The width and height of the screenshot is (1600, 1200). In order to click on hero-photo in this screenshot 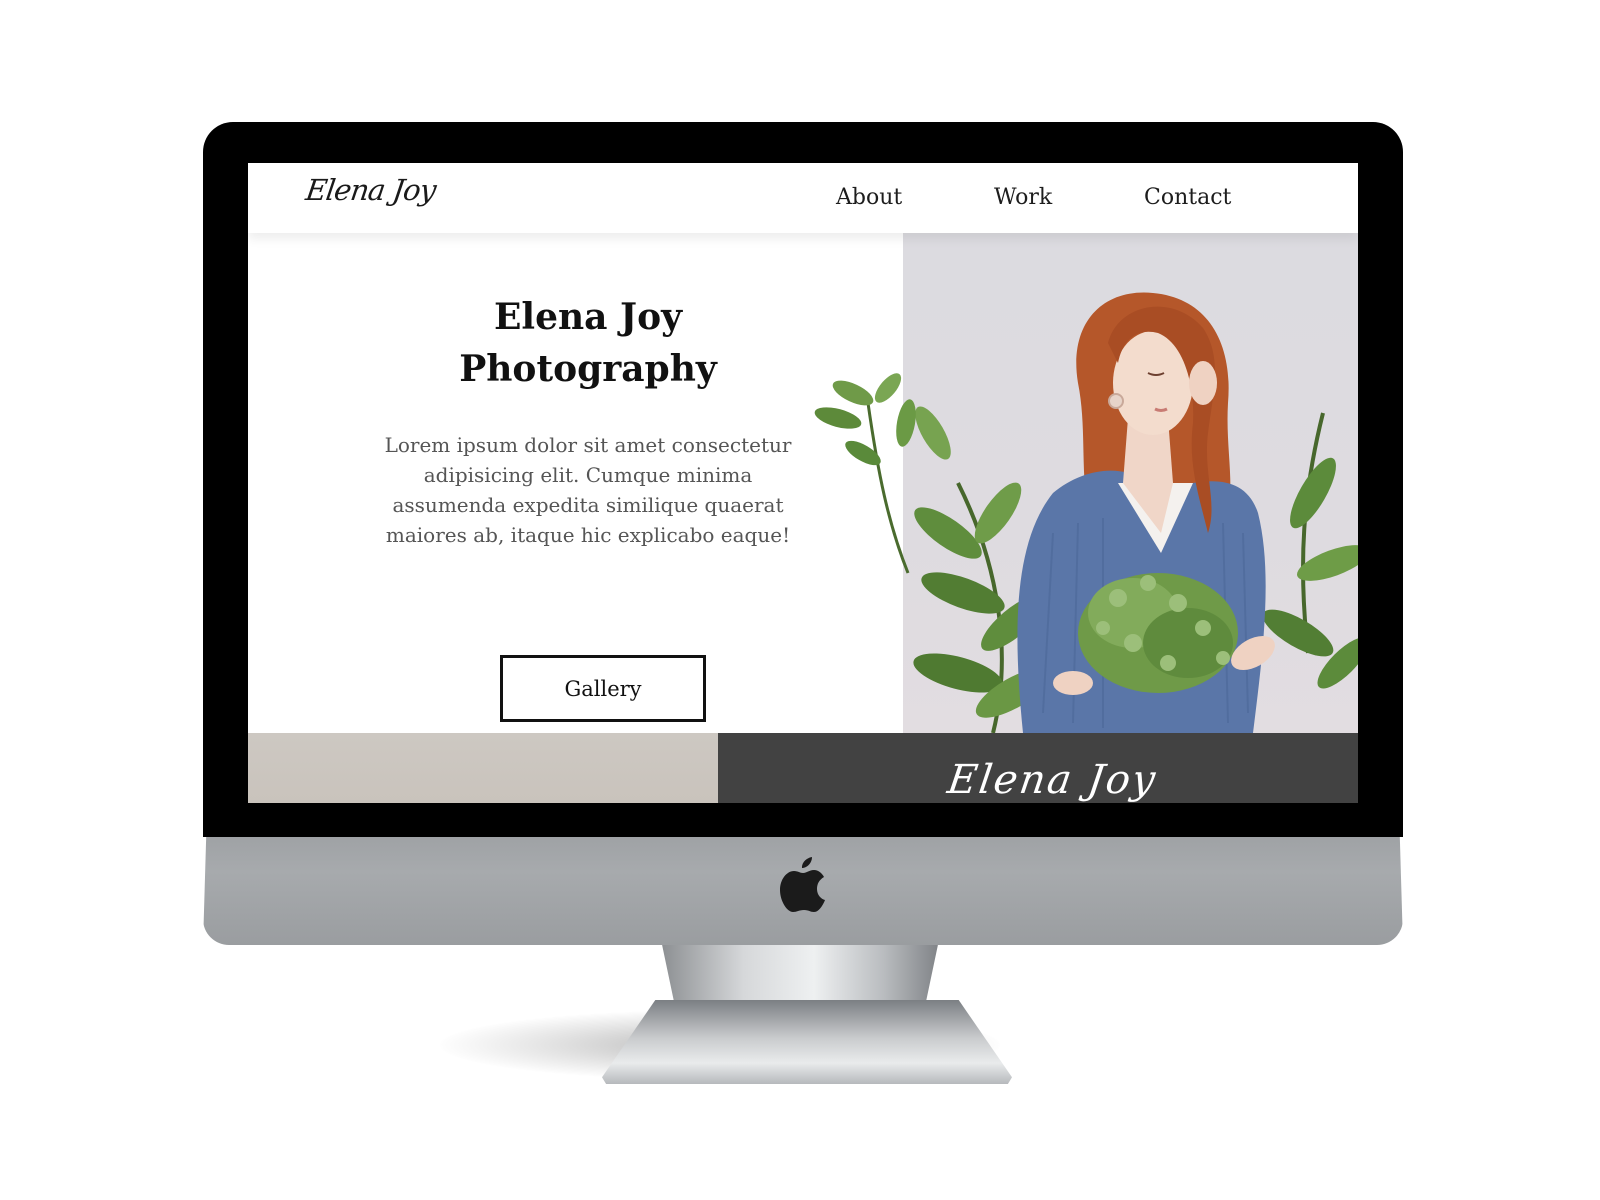, I will do `click(1130, 483)`.